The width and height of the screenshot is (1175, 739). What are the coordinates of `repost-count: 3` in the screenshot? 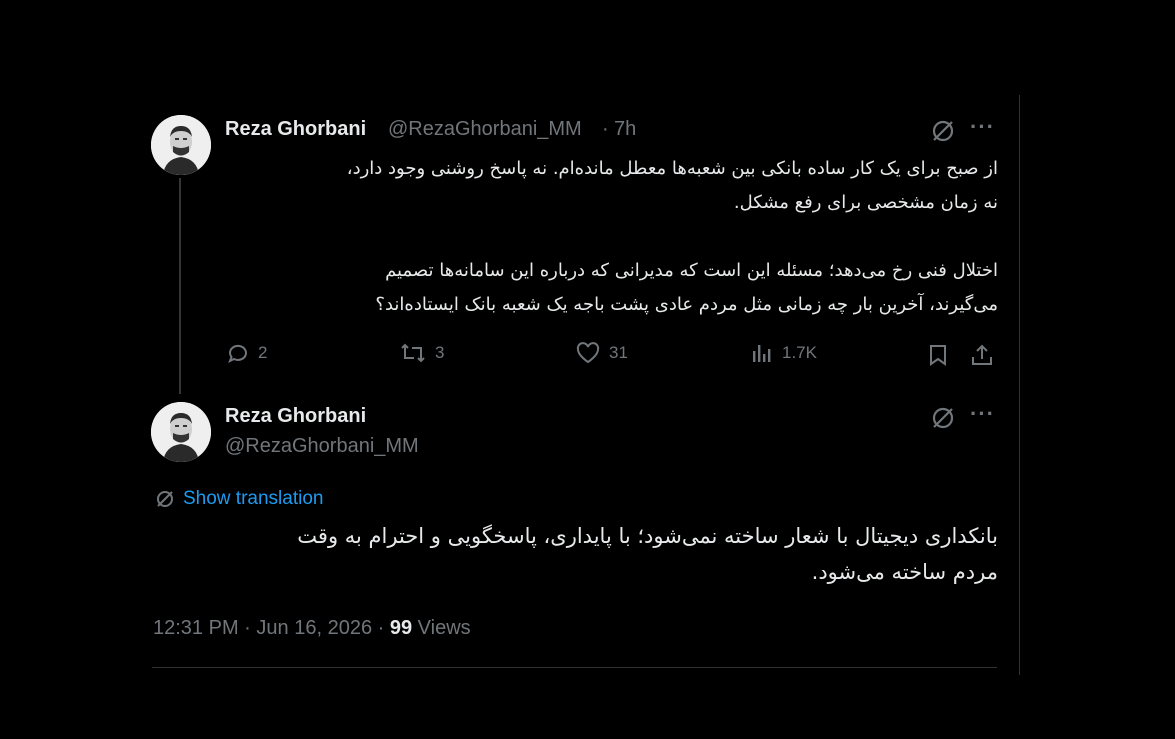 It's located at (440, 352).